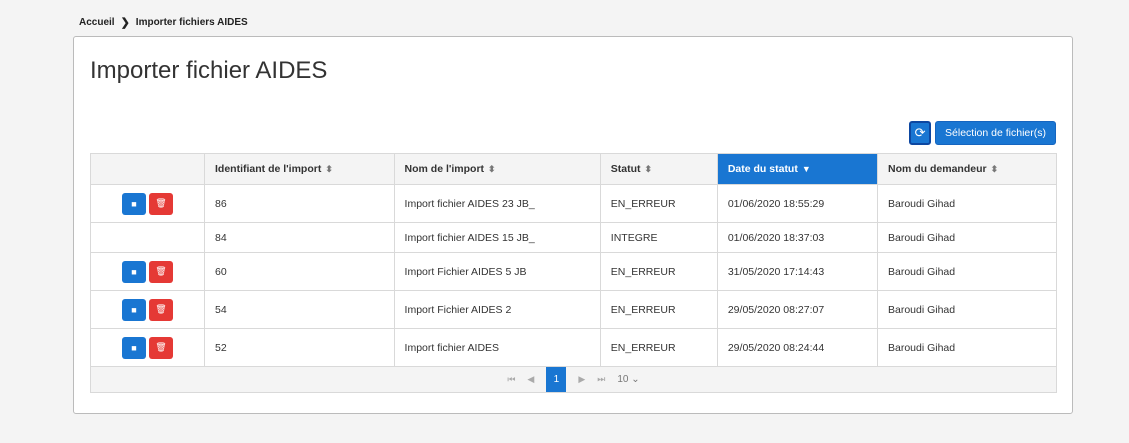 The height and width of the screenshot is (443, 1129). What do you see at coordinates (299, 347) in the screenshot?
I see `cell-id: 52` at bounding box center [299, 347].